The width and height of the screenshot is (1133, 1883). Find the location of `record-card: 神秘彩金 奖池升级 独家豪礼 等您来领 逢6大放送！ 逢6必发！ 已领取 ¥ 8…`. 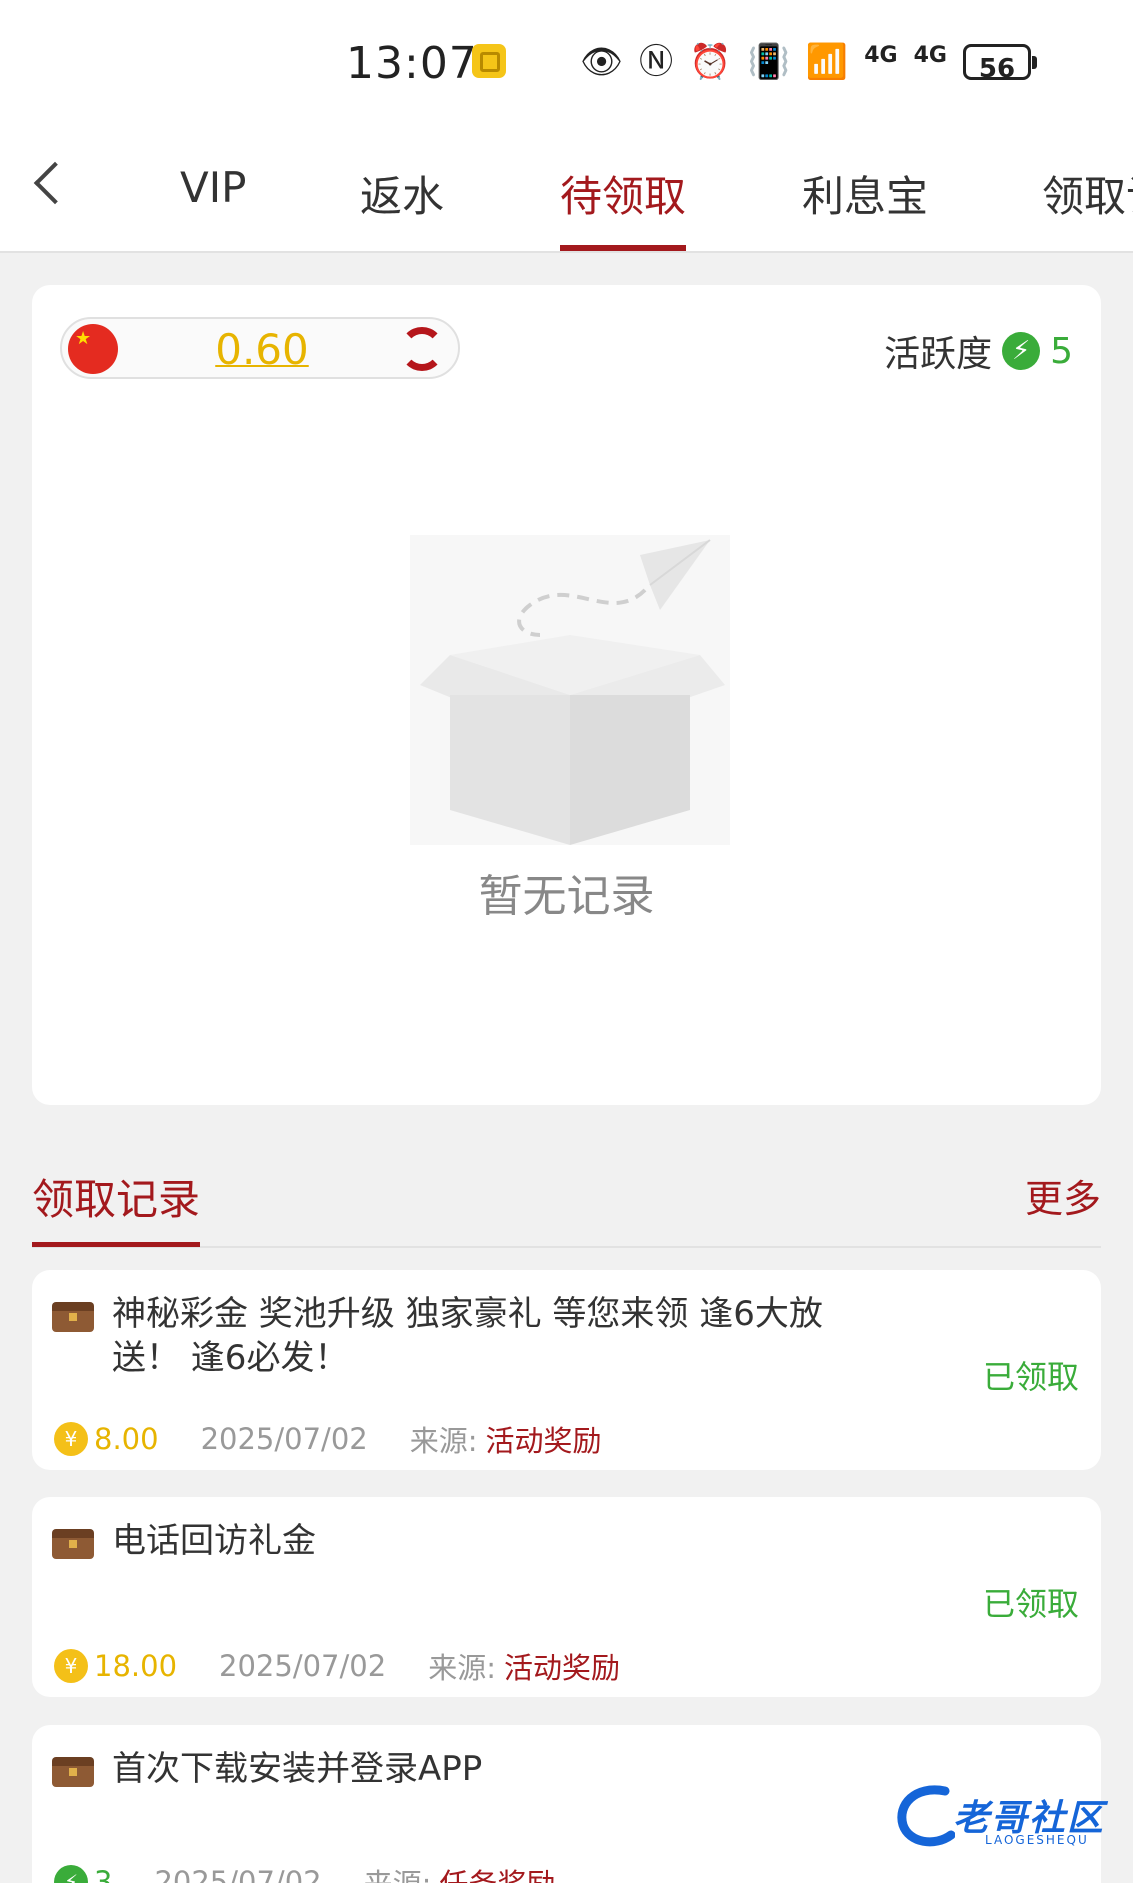

record-card: 神秘彩金 奖池升级 独家豪礼 等您来领 逢6大放送！ 逢6必发！ 已领取 ¥ 8… is located at coordinates (566, 1370).